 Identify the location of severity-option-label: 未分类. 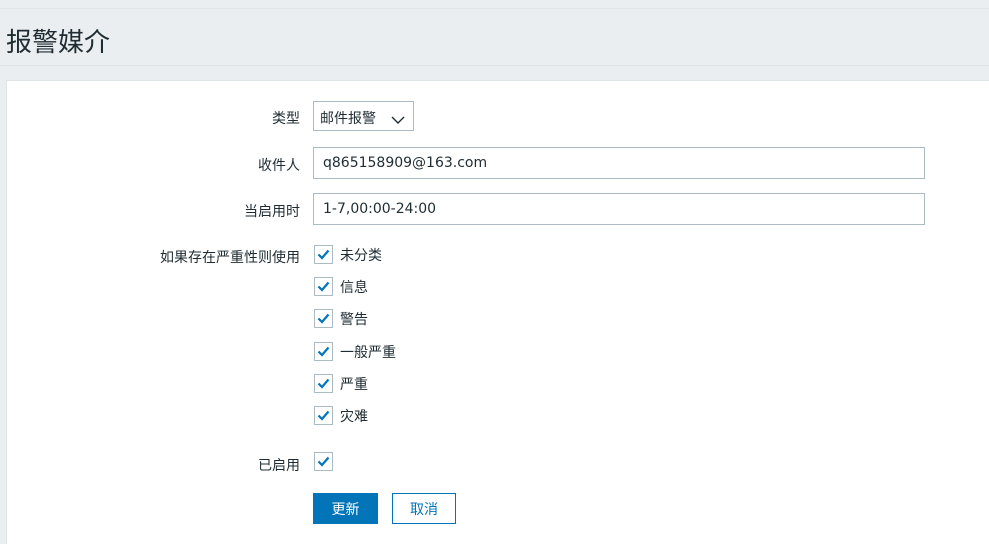
(361, 256).